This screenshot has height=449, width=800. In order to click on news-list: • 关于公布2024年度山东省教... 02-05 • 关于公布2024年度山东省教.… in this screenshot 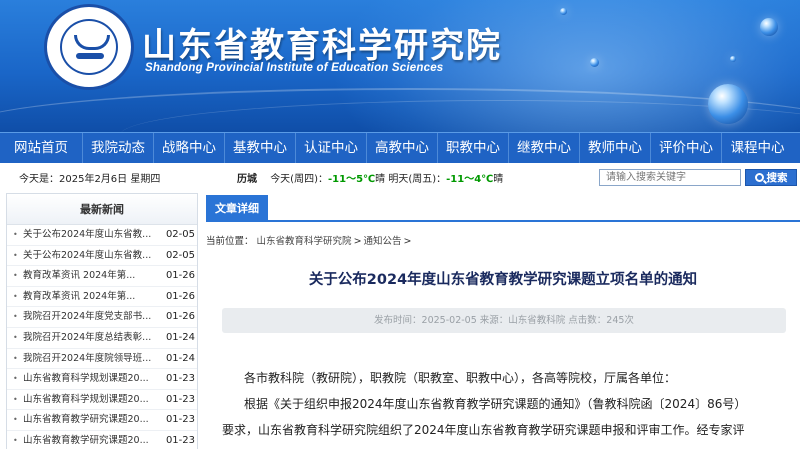, I will do `click(102, 337)`.